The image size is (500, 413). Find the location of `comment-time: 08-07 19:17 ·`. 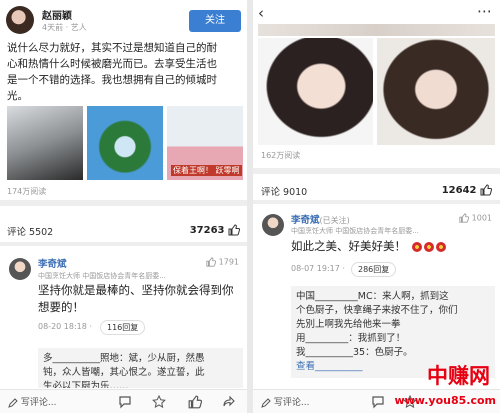

comment-time: 08-07 19:17 · is located at coordinates (318, 268).